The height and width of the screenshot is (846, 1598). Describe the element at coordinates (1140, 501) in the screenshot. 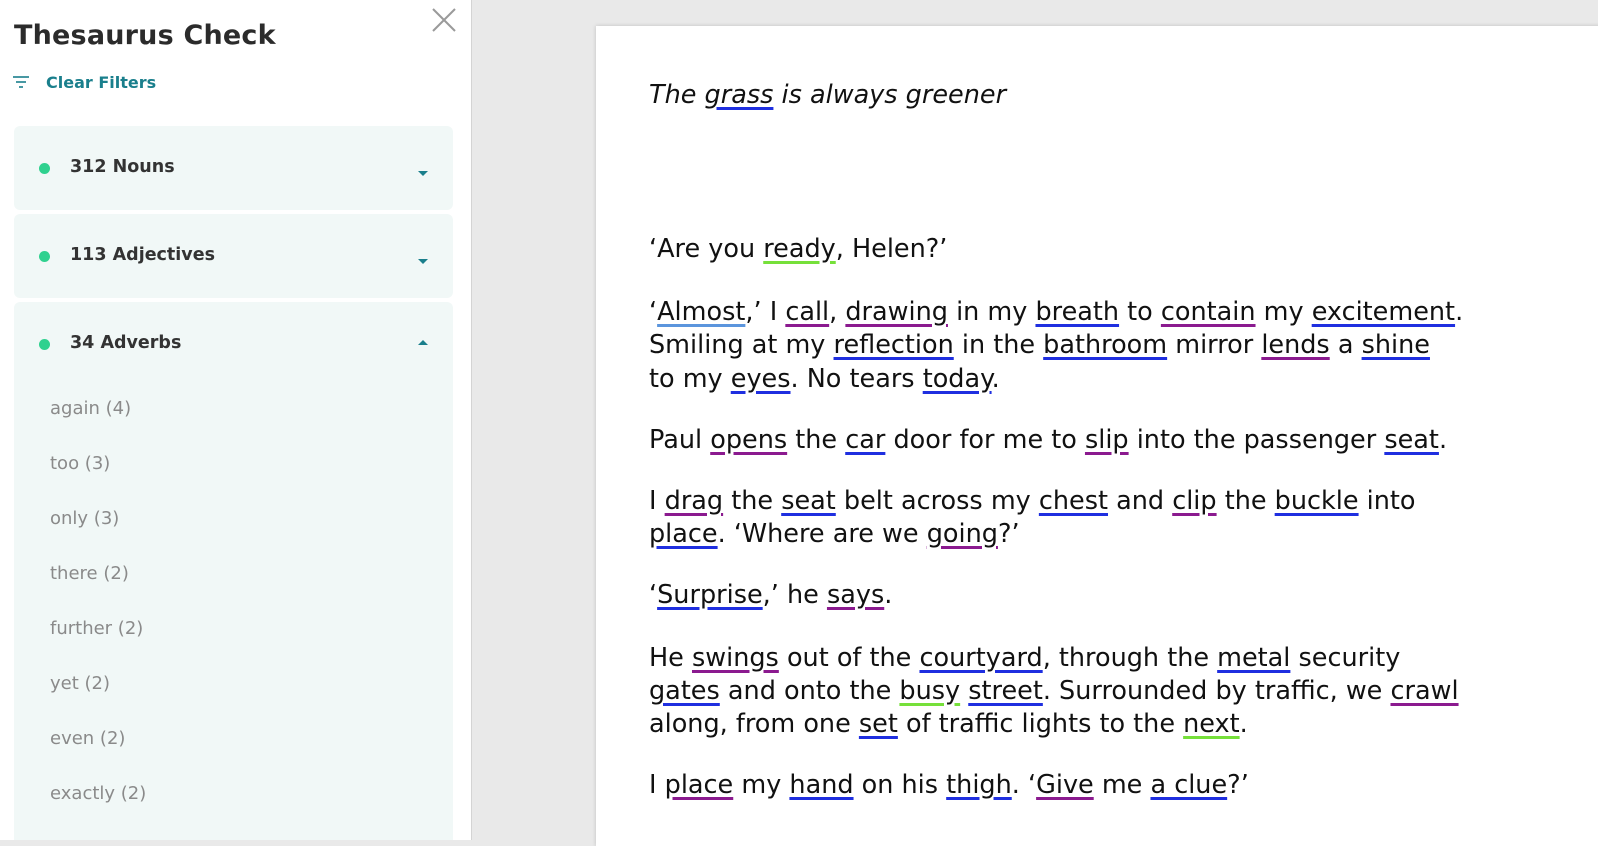

I see `text-run: and` at that location.